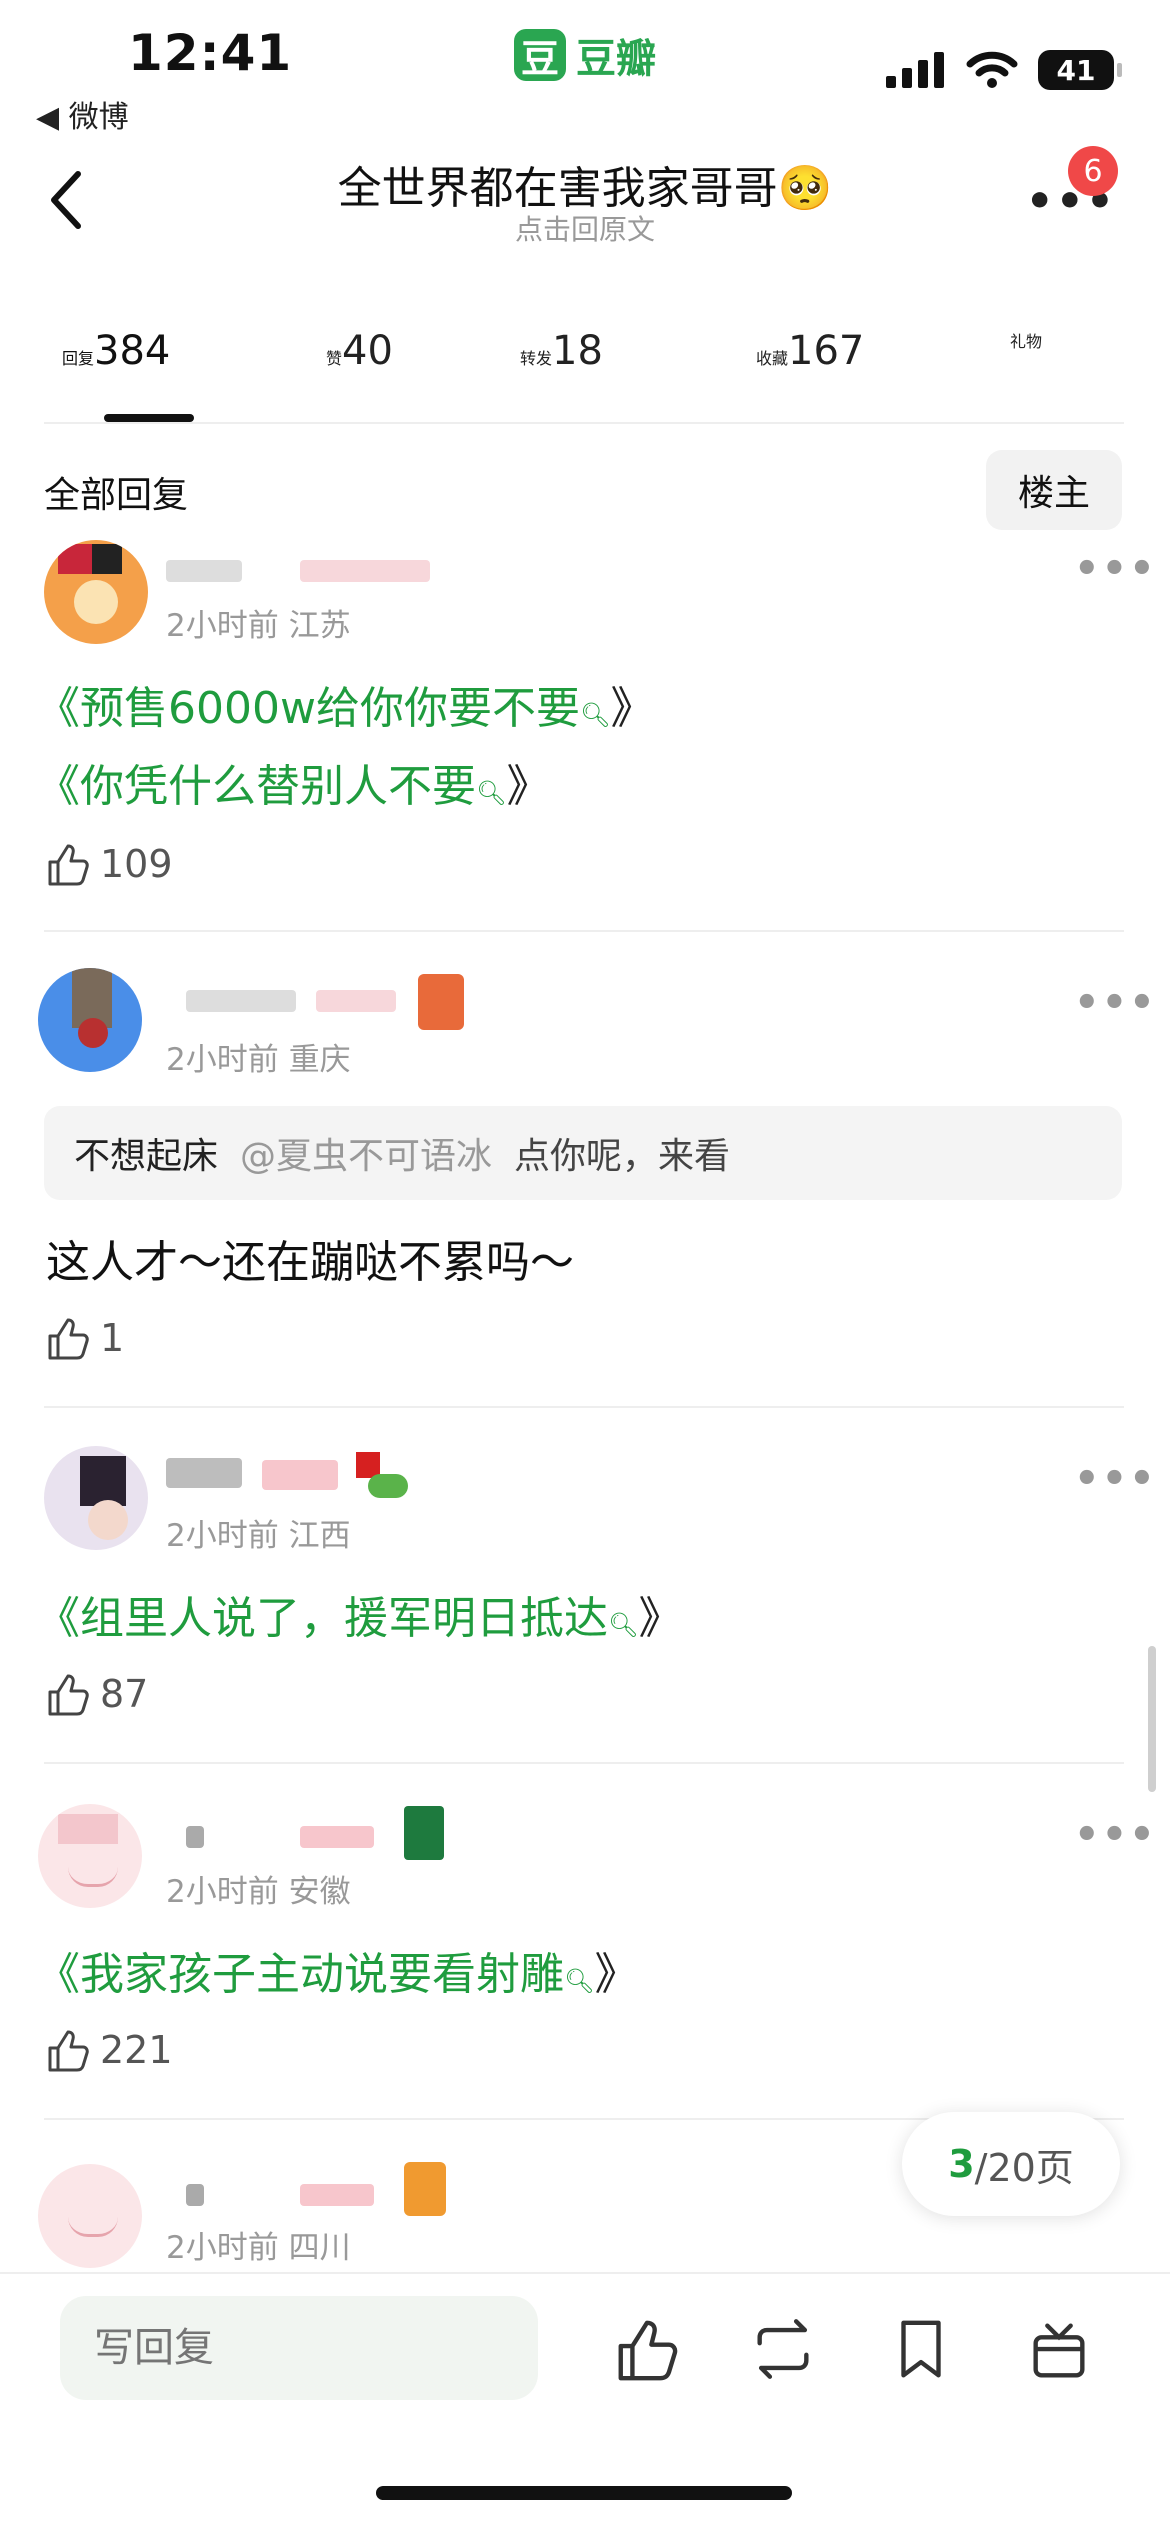 Image resolution: width=1170 pixels, height=2534 pixels. I want to click on notification-badge: 6, so click(1093, 171).